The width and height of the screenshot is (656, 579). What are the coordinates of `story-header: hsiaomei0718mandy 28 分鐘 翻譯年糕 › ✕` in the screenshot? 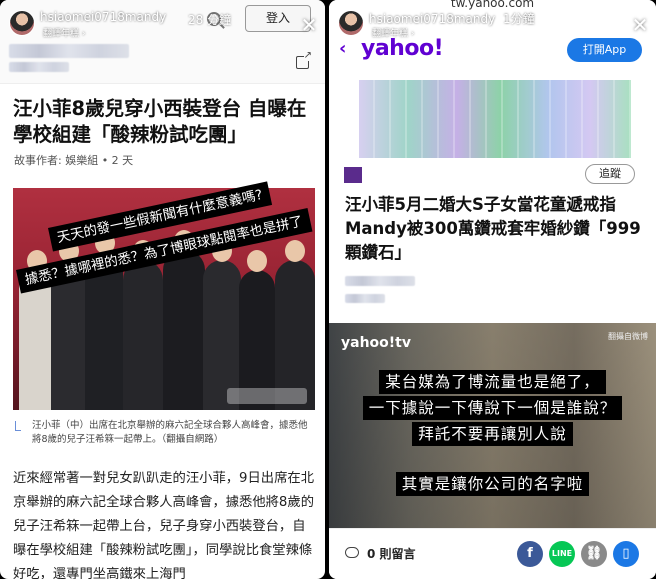 It's located at (162, 22).